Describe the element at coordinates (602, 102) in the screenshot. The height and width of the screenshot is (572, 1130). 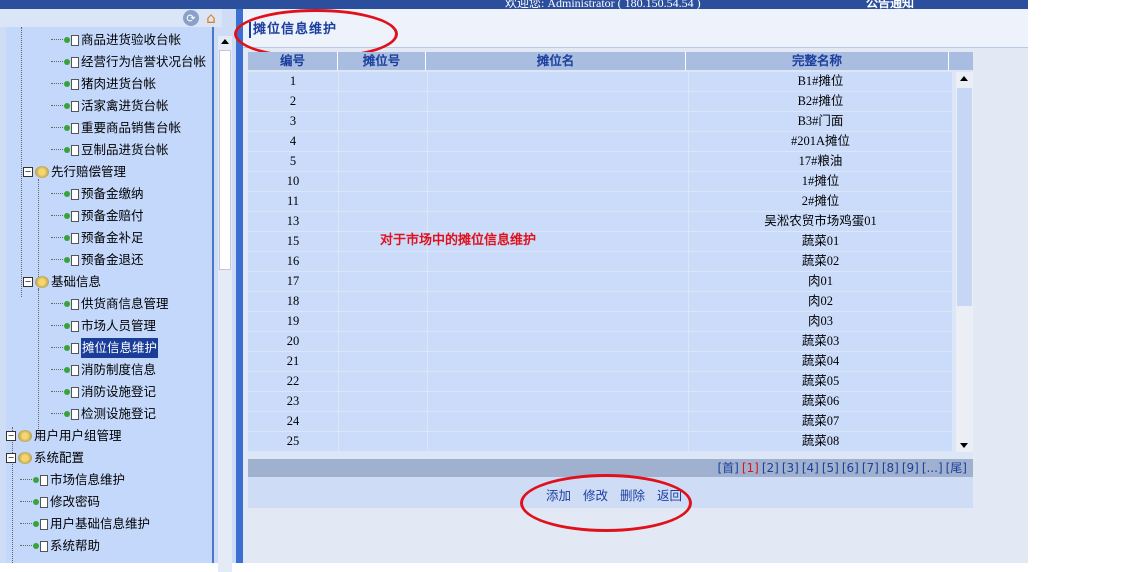
I see `table-row: 2 B2#摊位` at that location.